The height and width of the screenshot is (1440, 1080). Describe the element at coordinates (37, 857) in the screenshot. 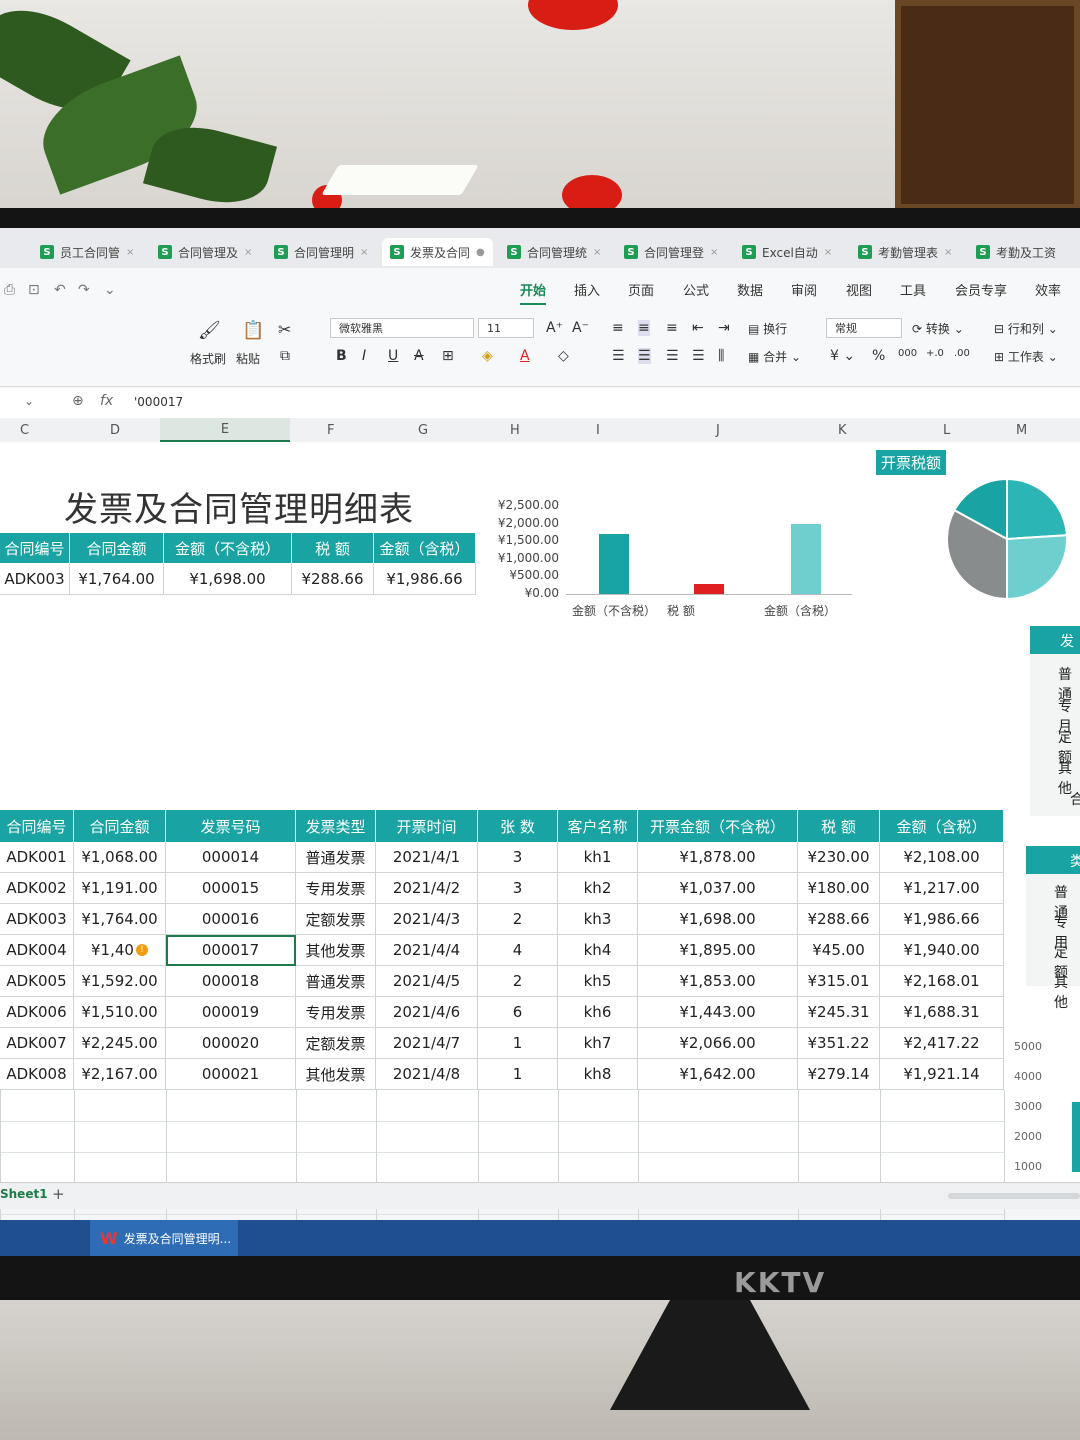

I see `table-cell: ADK001` at that location.